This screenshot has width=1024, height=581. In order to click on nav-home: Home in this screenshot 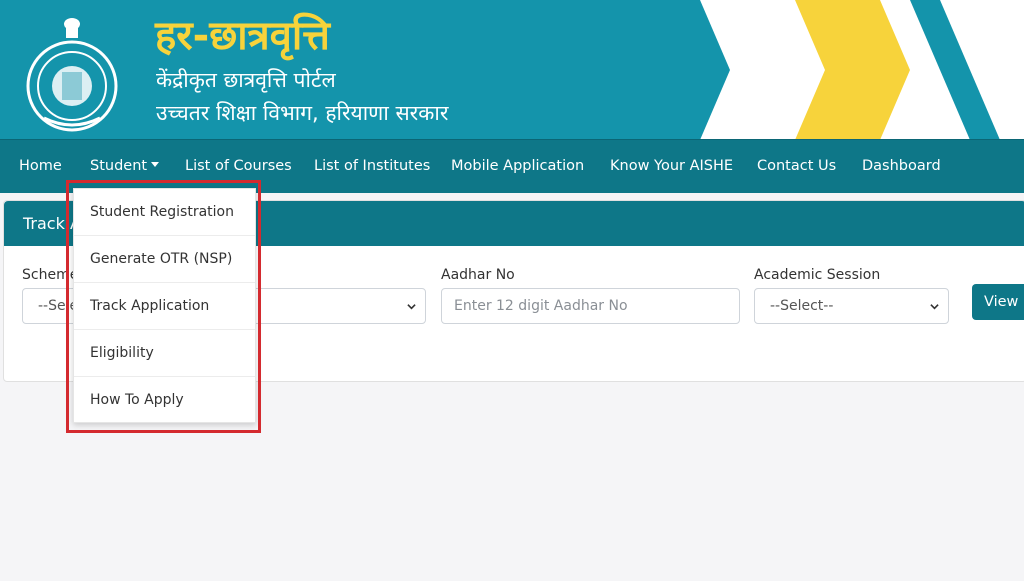, I will do `click(40, 166)`.